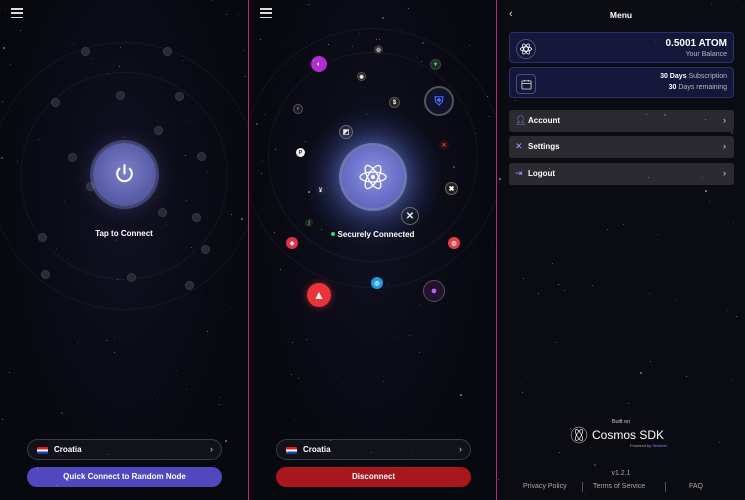  What do you see at coordinates (124, 477) in the screenshot?
I see `quick-connect-button: Quick Connect to Random Node` at bounding box center [124, 477].